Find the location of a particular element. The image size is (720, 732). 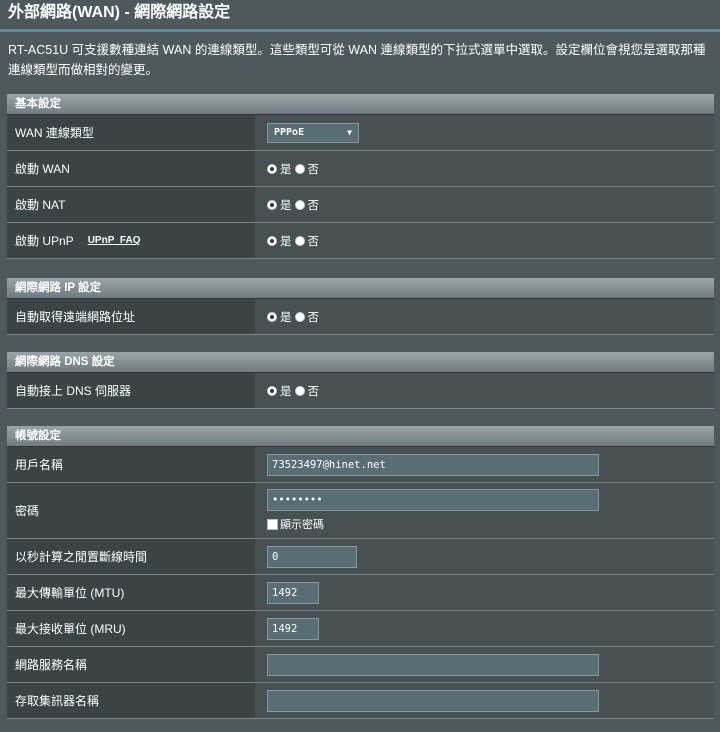

idle-time-input: 0 is located at coordinates (312, 556).